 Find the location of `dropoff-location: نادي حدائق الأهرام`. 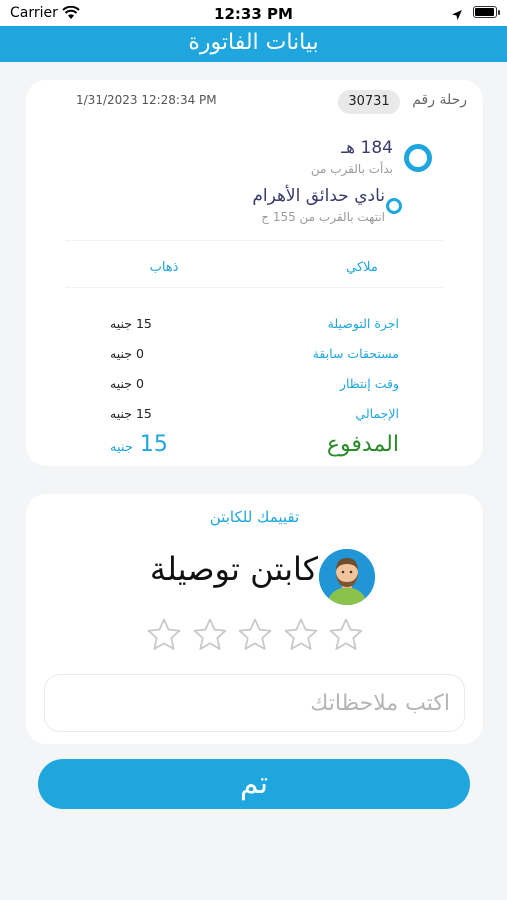

dropoff-location: نادي حدائق الأهرام is located at coordinates (318, 196).